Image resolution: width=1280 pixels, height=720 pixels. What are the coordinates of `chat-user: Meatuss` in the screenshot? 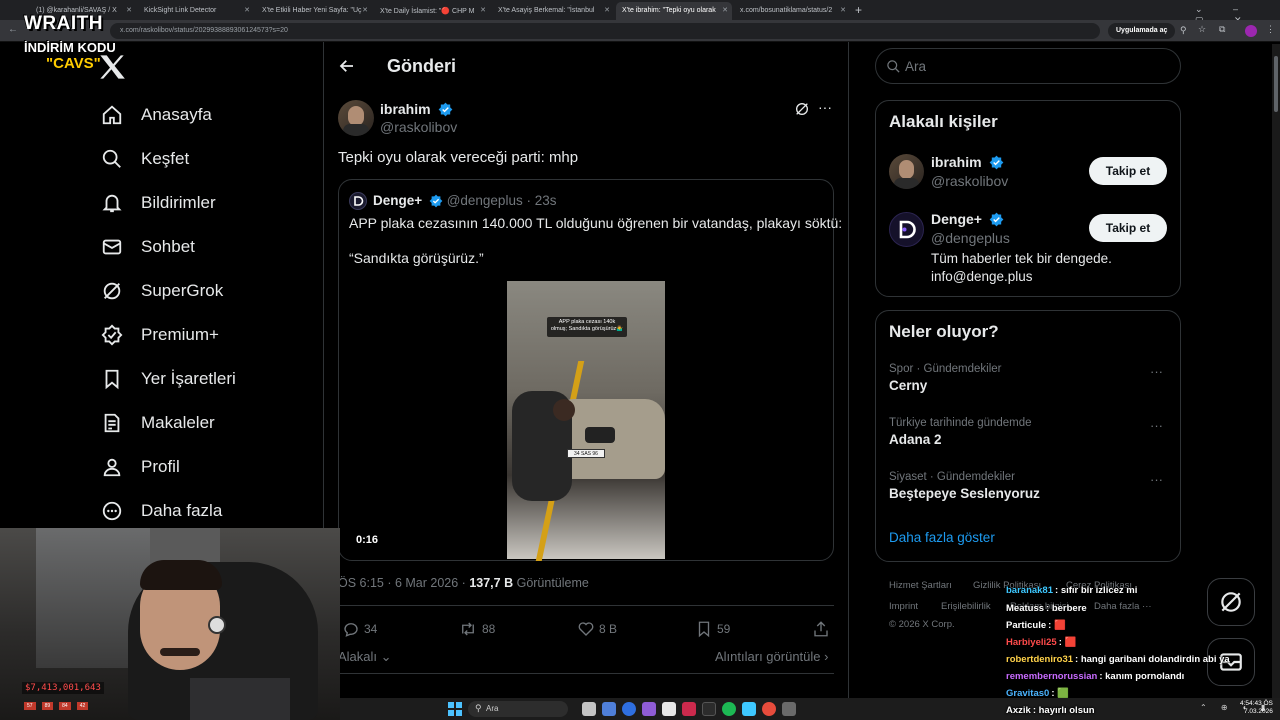 It's located at (1025, 608).